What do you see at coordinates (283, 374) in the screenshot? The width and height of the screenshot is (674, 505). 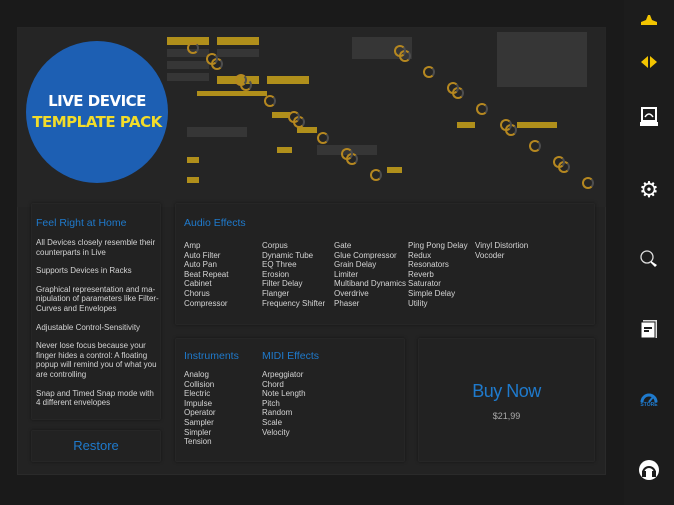 I see `midi-effect-item: Arpeggiator` at bounding box center [283, 374].